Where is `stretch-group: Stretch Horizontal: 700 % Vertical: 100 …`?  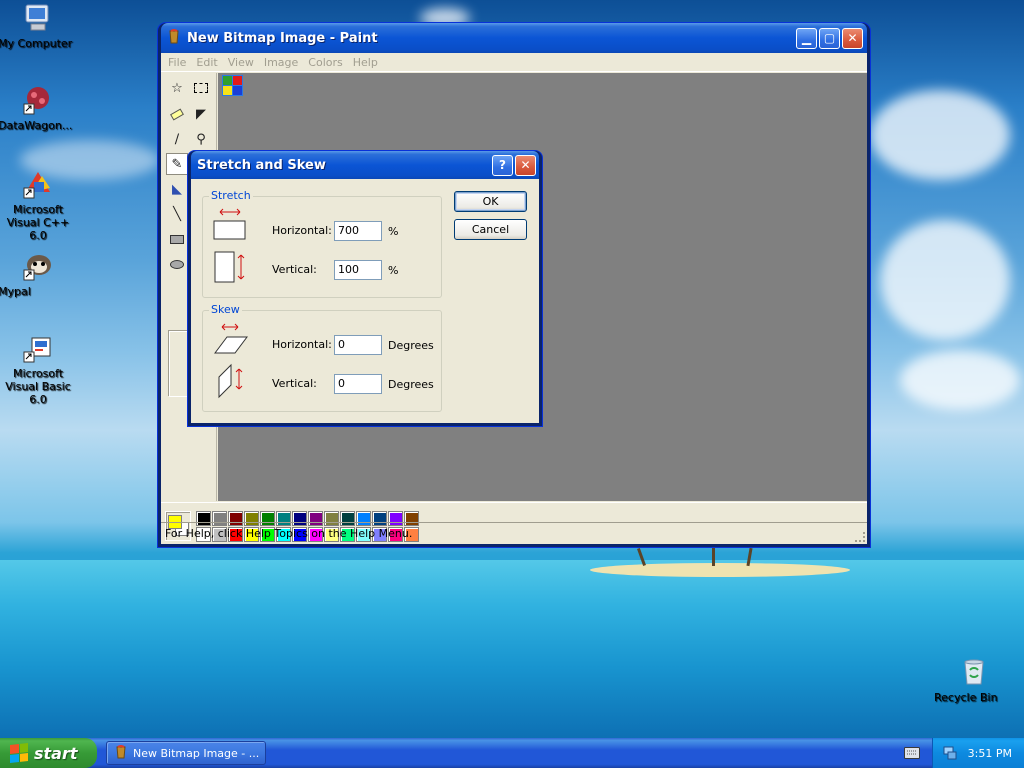 stretch-group: Stretch Horizontal: 700 % Vertical: 100 … is located at coordinates (322, 243).